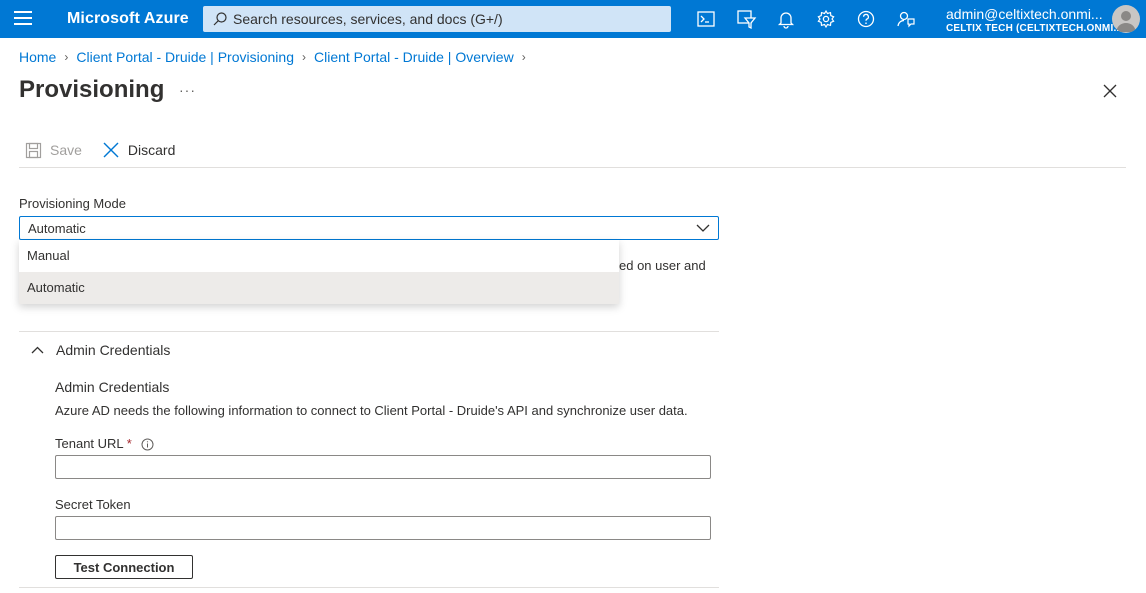 The height and width of the screenshot is (593, 1146). I want to click on search-icon, so click(220, 19).